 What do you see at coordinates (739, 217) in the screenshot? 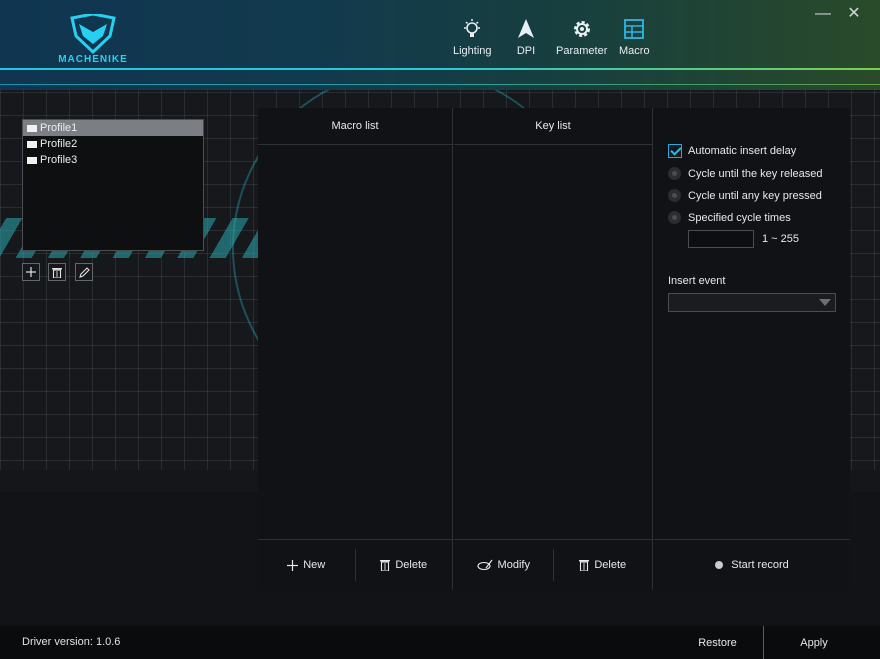
I see `radio-label: Specified cycle times` at bounding box center [739, 217].